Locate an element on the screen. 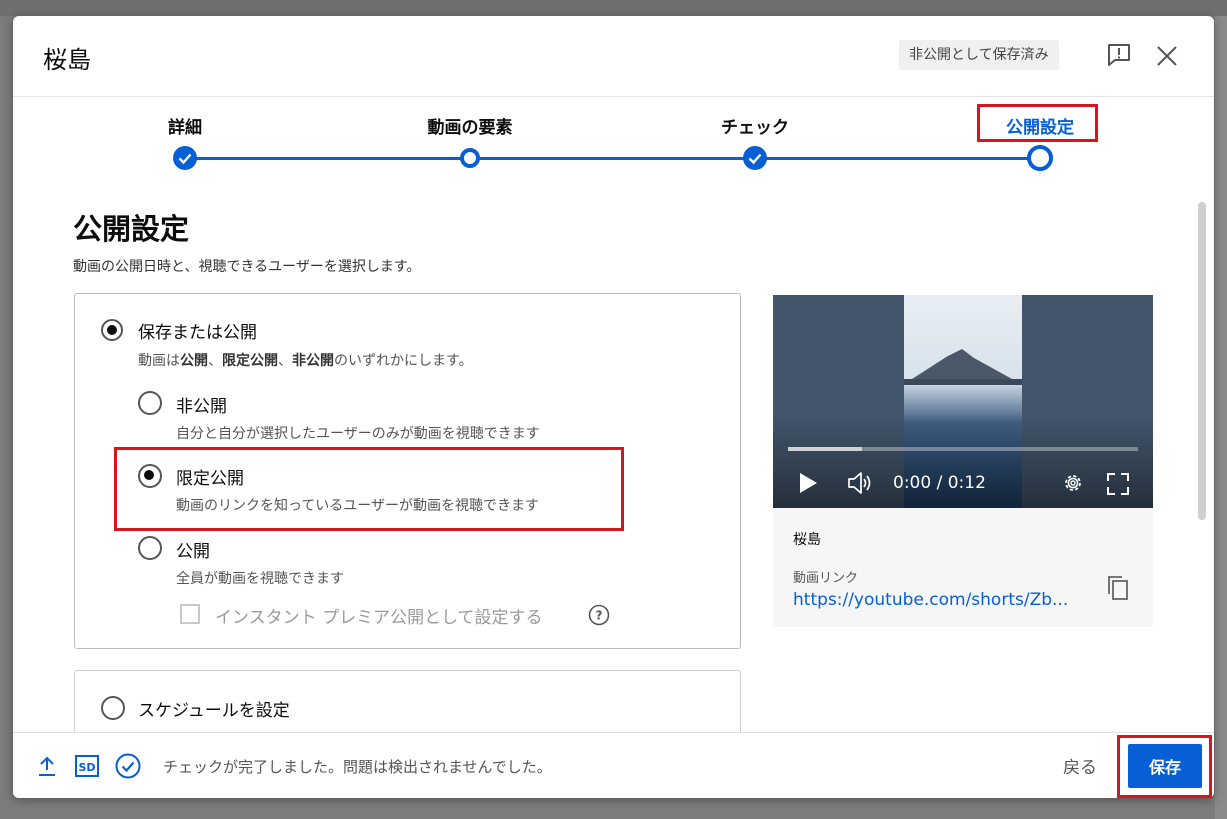 This screenshot has height=819, width=1227. stepper-line is located at coordinates (612, 158).